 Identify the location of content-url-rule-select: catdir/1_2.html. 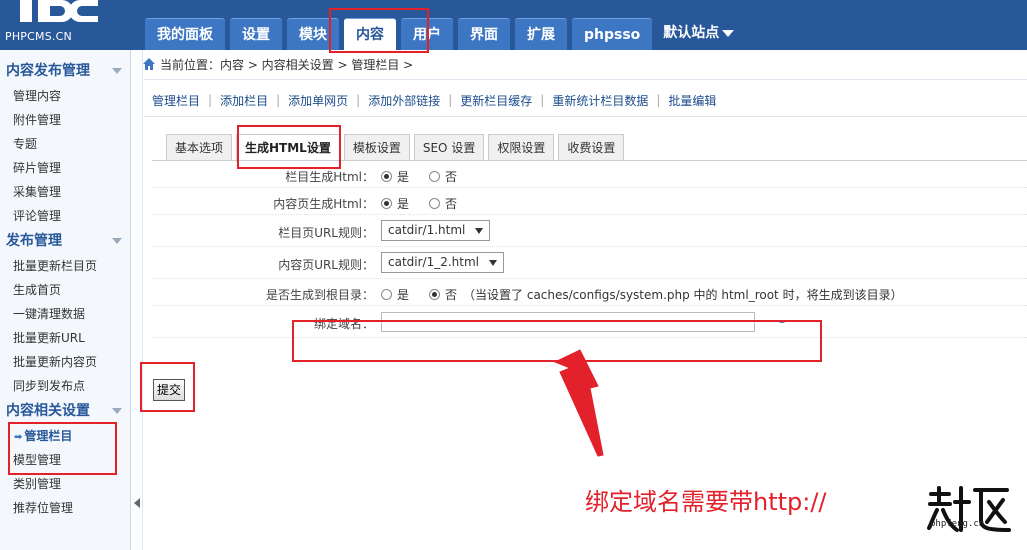
(443, 262).